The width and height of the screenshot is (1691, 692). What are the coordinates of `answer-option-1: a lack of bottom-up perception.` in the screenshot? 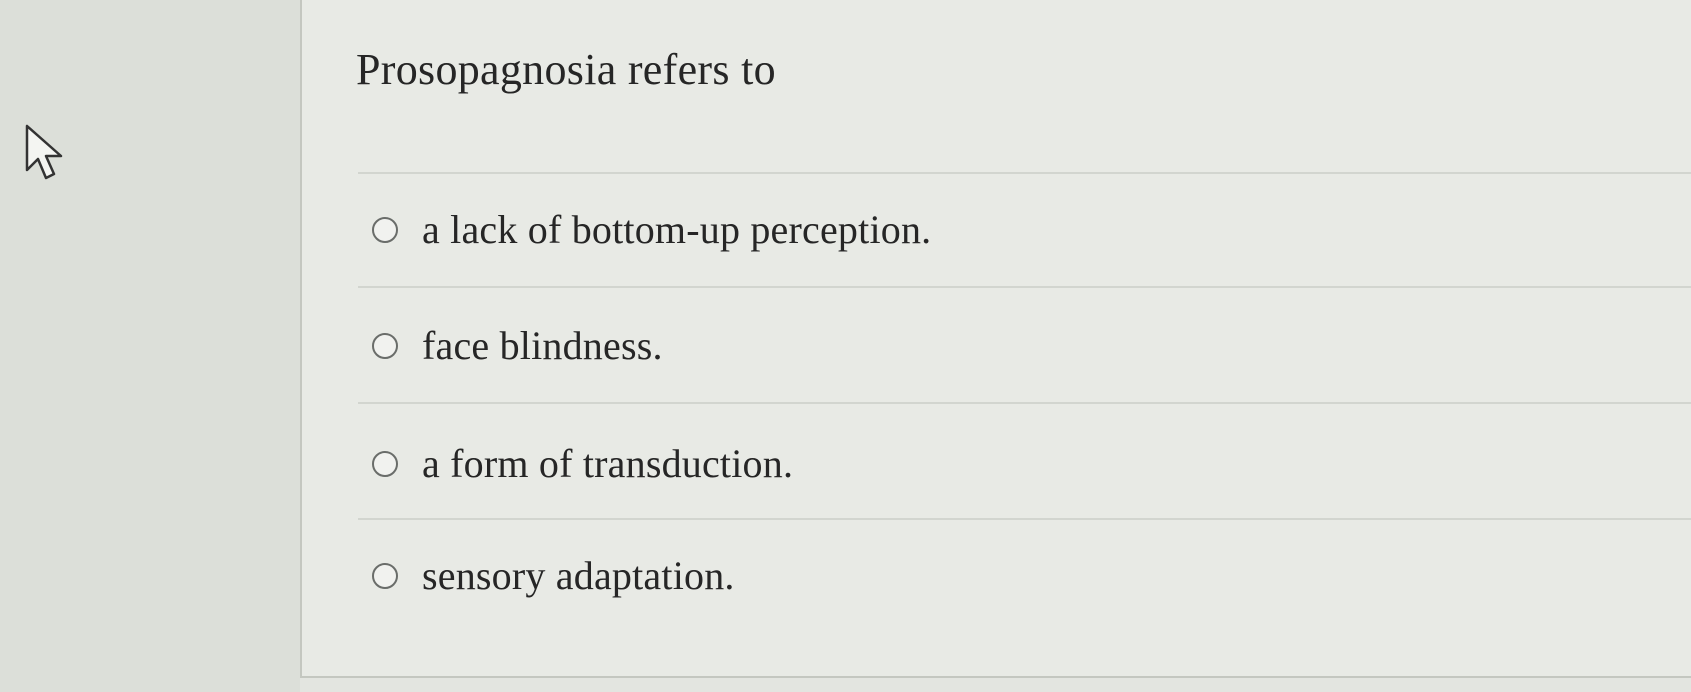 It's located at (651, 229).